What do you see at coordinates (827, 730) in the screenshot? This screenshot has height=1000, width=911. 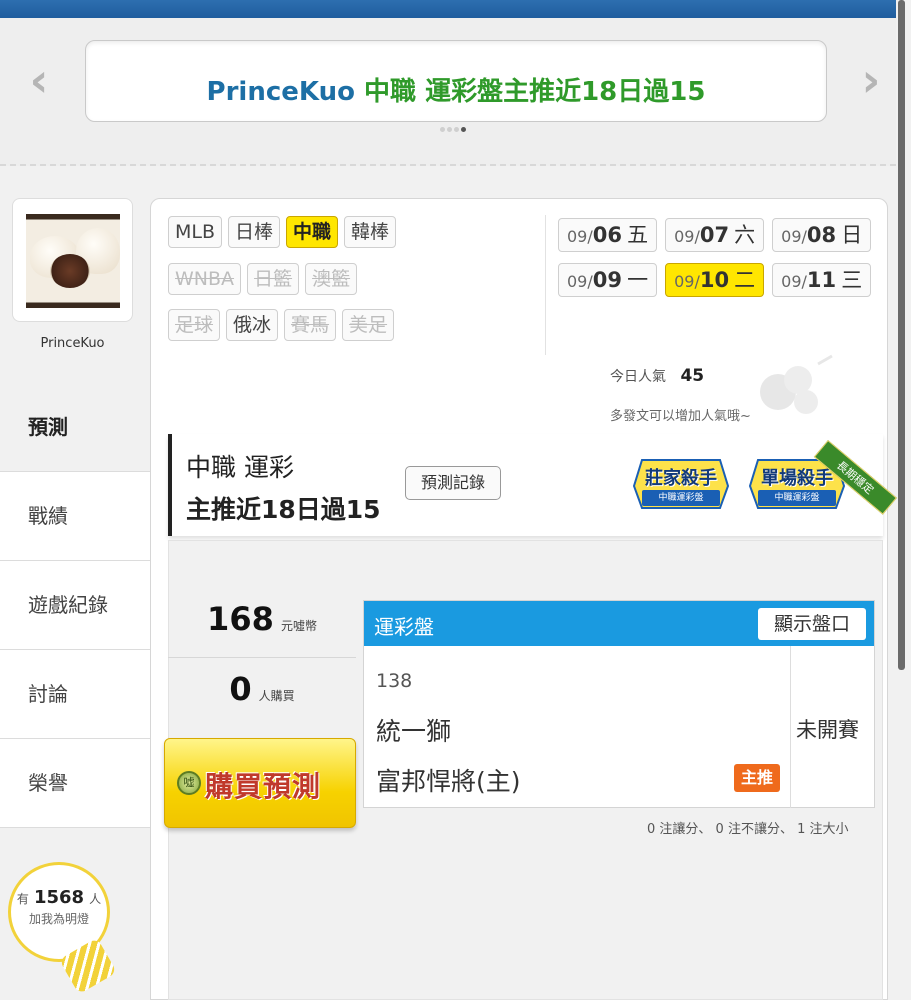 I see `game-status: 未開賽` at bounding box center [827, 730].